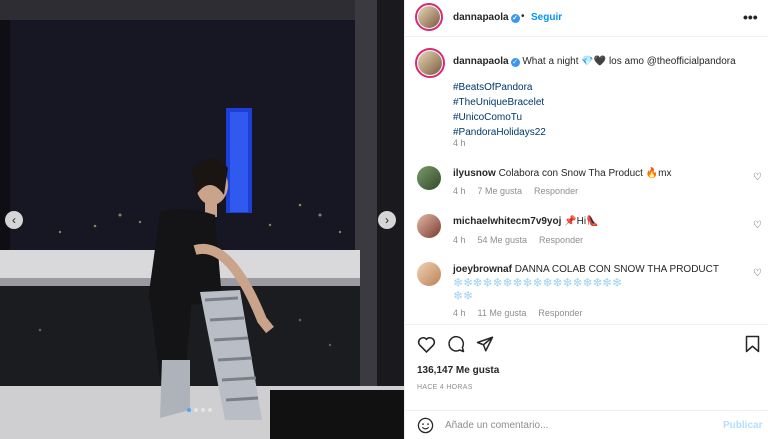 This screenshot has height=439, width=768. What do you see at coordinates (586, 18) in the screenshot?
I see `post-header: dannapaola ✓ • Seguir •••` at bounding box center [586, 18].